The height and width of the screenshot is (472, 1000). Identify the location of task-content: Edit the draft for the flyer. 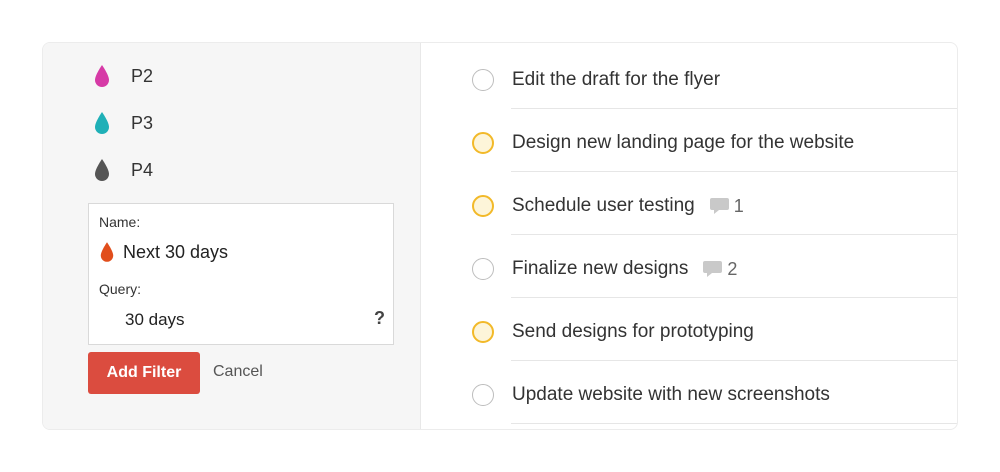
(616, 80).